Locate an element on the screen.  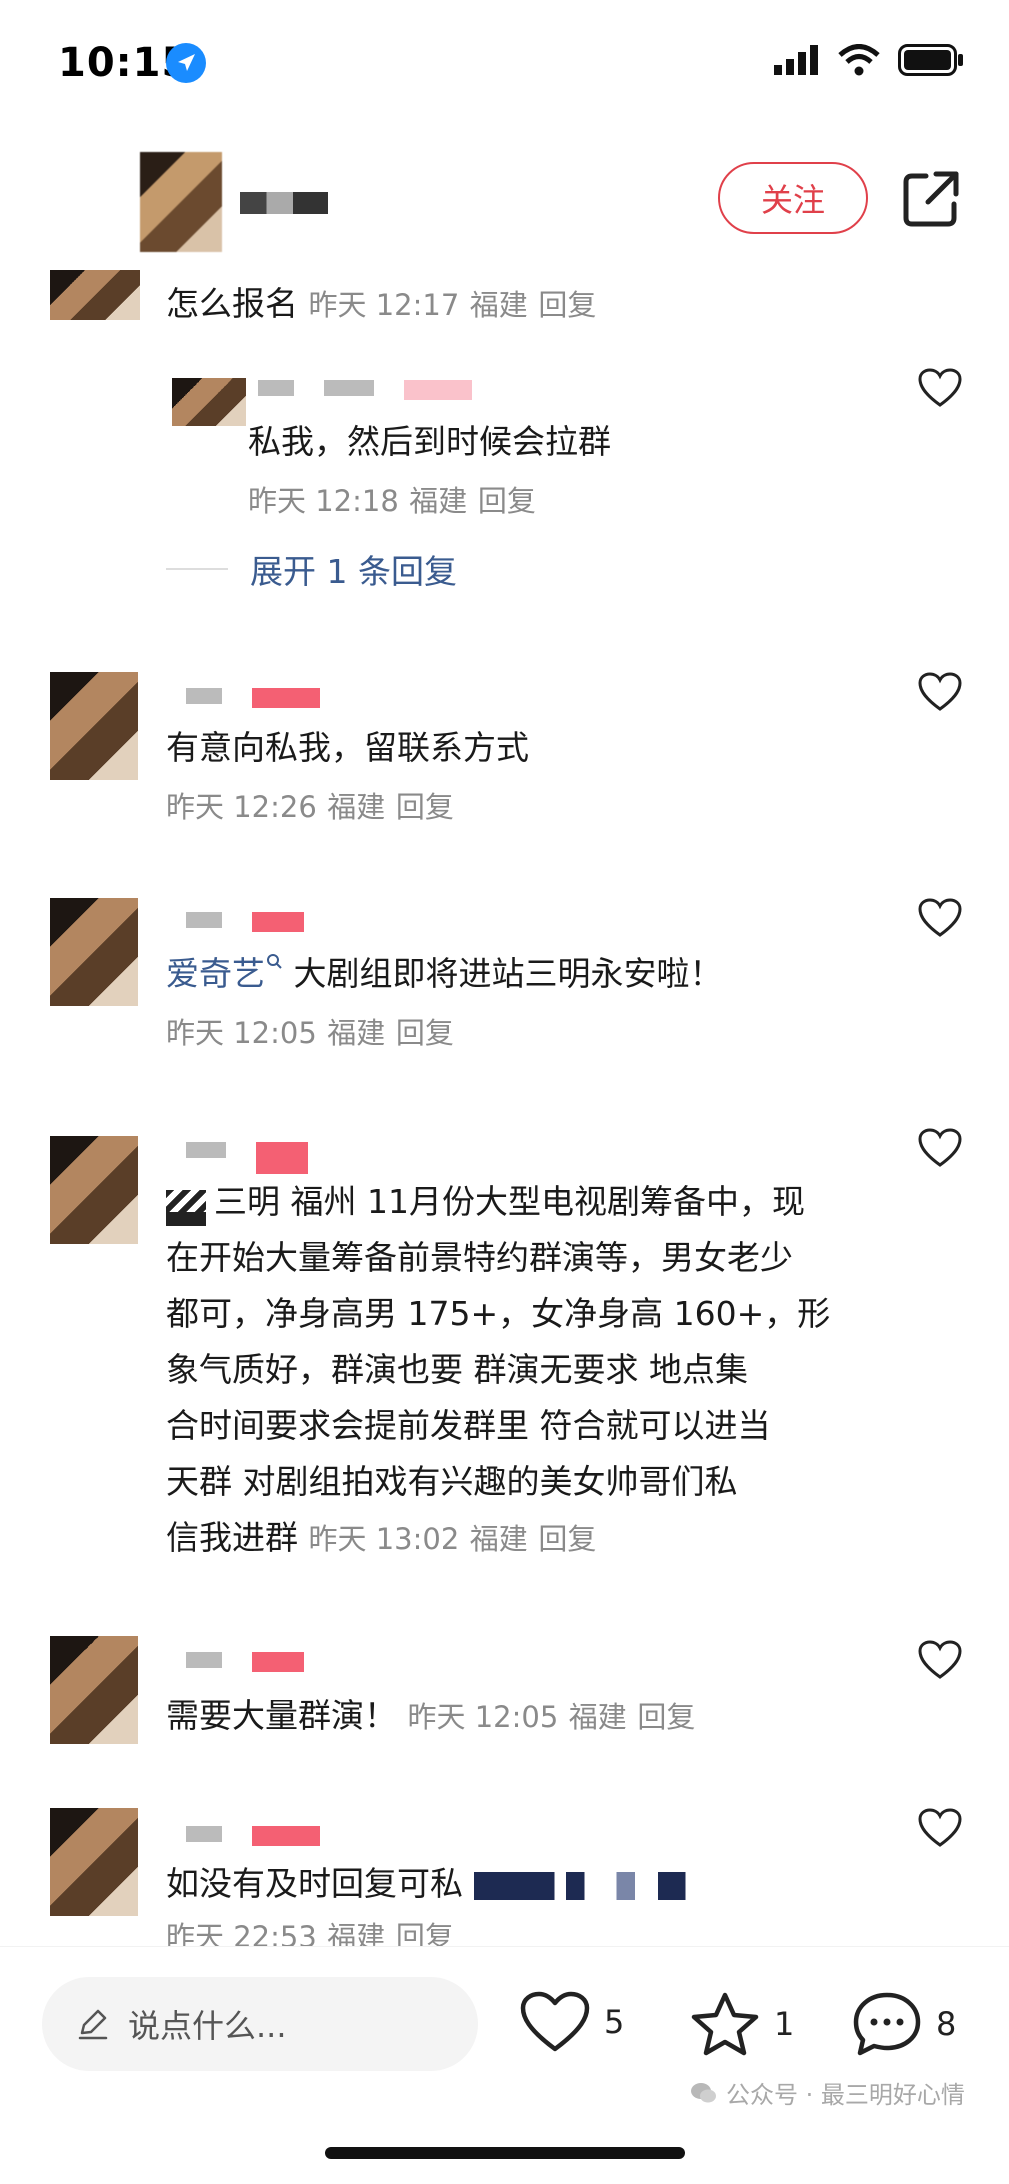
comment-meta: 昨天 22:53 福建 回复 is located at coordinates (310, 1931).